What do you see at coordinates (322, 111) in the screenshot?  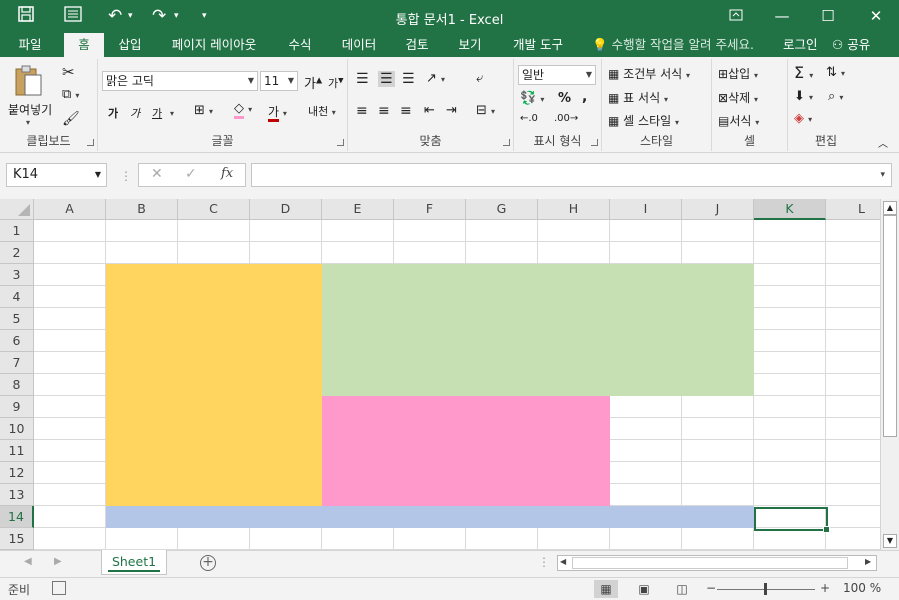 I see `phonetic-button: 내천 ▾` at bounding box center [322, 111].